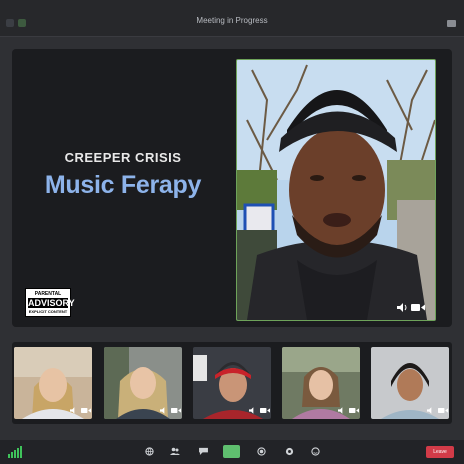 This screenshot has height=464, width=464. What do you see at coordinates (15, 451) in the screenshot?
I see `connection-signal-icon` at bounding box center [15, 451].